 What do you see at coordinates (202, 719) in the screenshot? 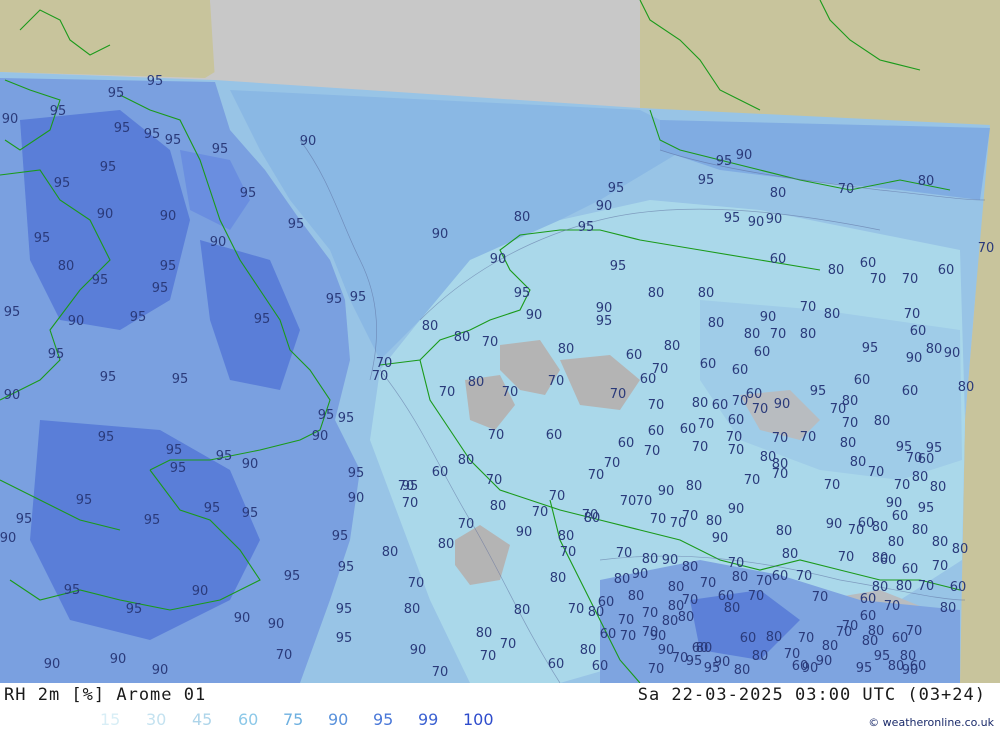
I see `legend-item-45: 45` at bounding box center [202, 719].